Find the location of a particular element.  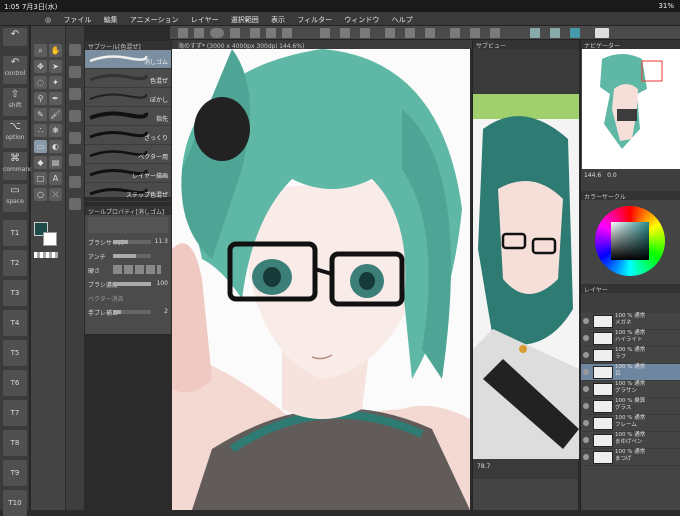

lasso-tool-icon: ◌ is located at coordinates (40, 82).